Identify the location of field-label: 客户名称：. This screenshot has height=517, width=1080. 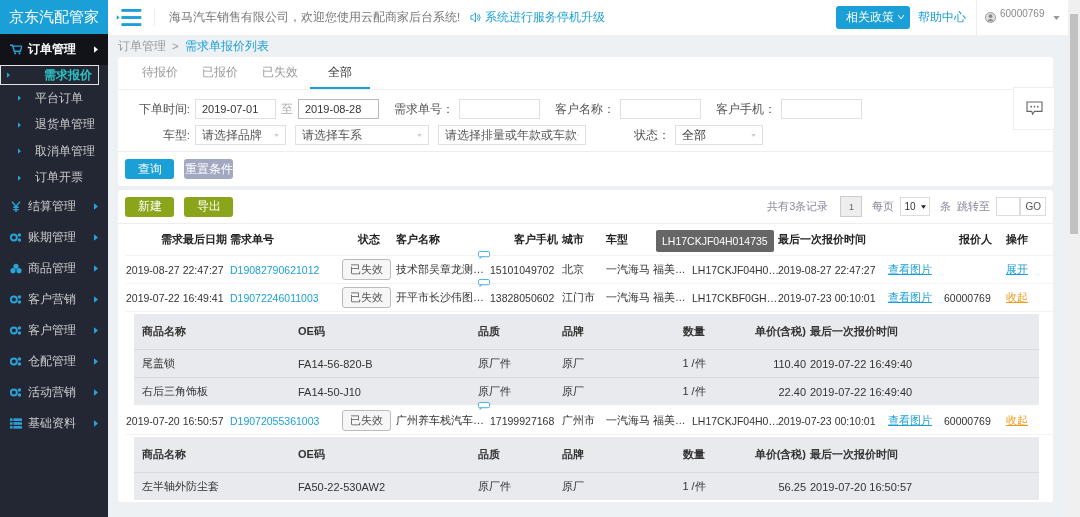
(585, 109).